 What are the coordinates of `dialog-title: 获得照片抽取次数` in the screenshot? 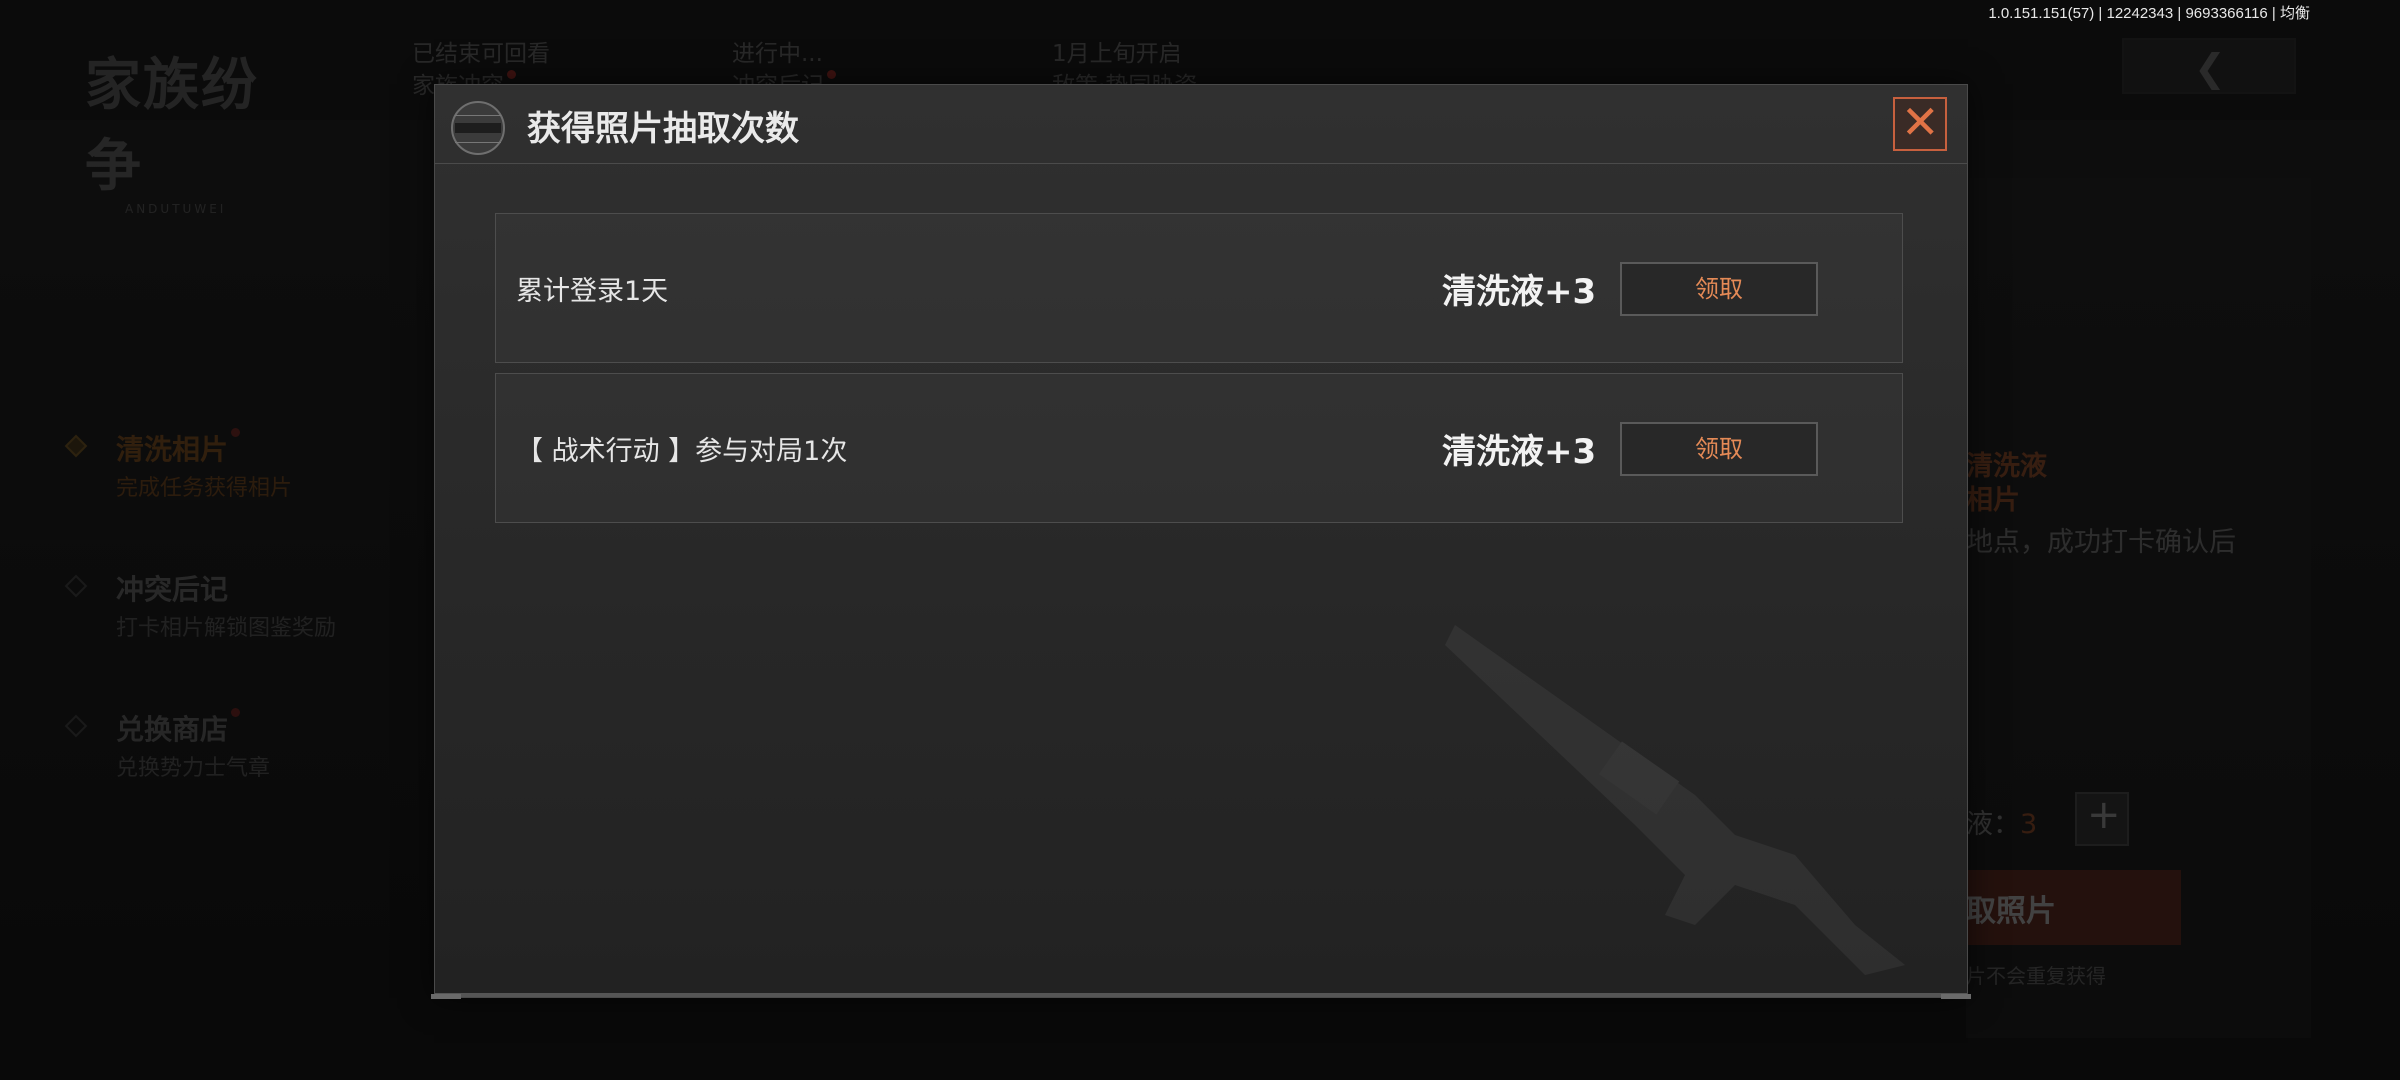 It's located at (663, 129).